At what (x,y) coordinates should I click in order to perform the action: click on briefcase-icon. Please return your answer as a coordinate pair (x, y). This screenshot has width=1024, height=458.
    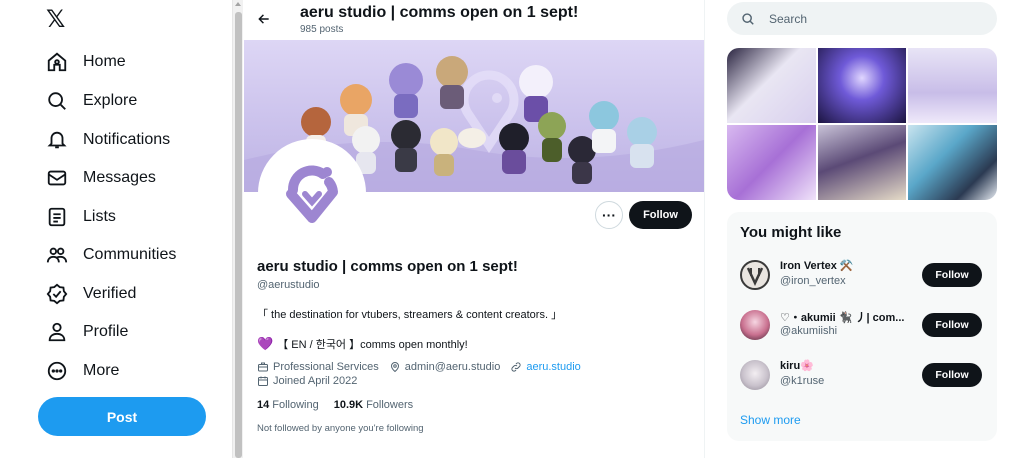
    Looking at the image, I should click on (263, 367).